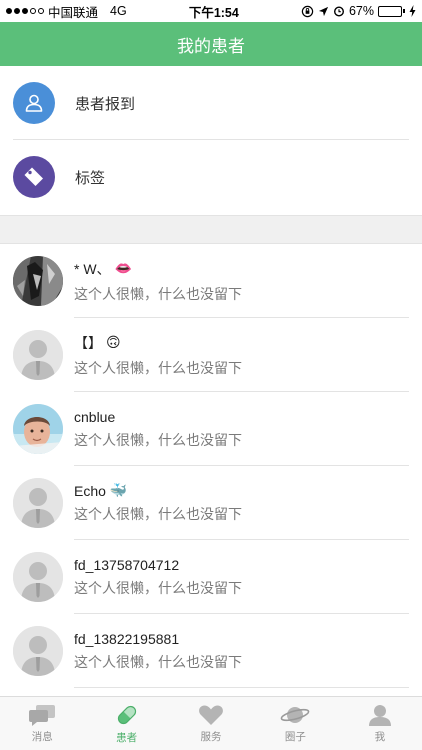  I want to click on status-bar: 中国联通 4G 下午1:54 67%, so click(211, 11).